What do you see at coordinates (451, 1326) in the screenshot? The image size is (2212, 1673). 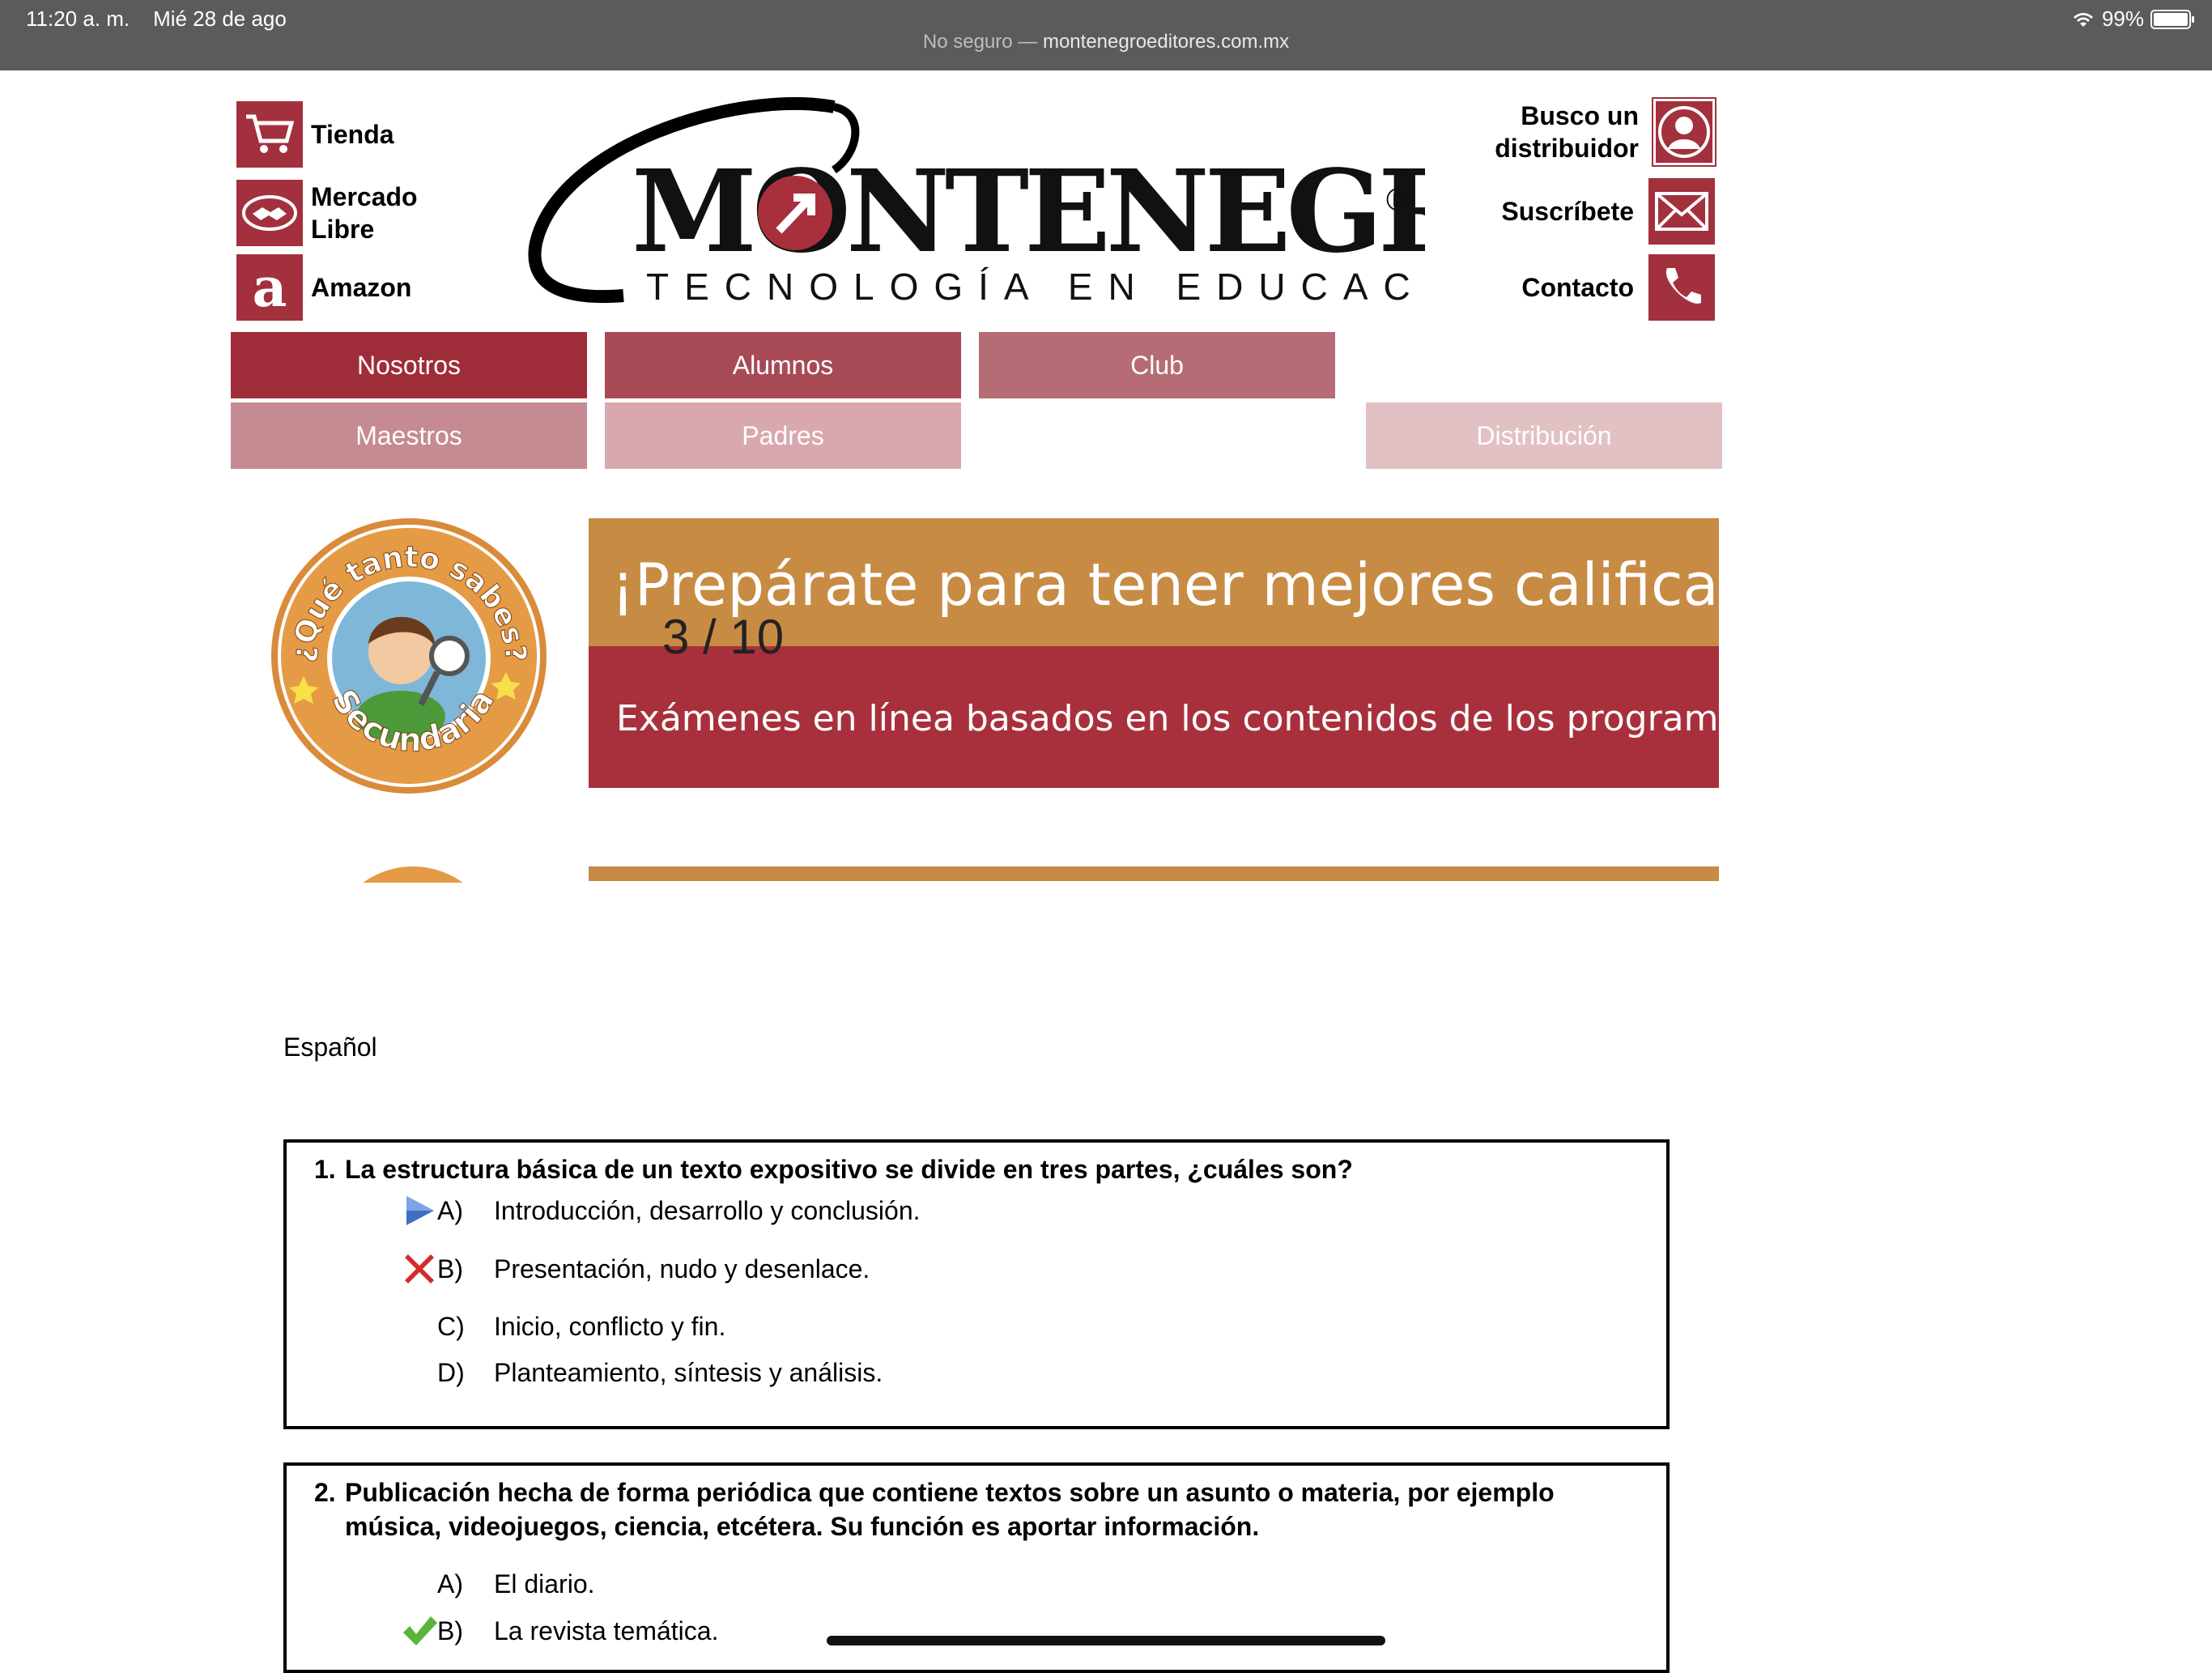 I see `option-letter: C)` at bounding box center [451, 1326].